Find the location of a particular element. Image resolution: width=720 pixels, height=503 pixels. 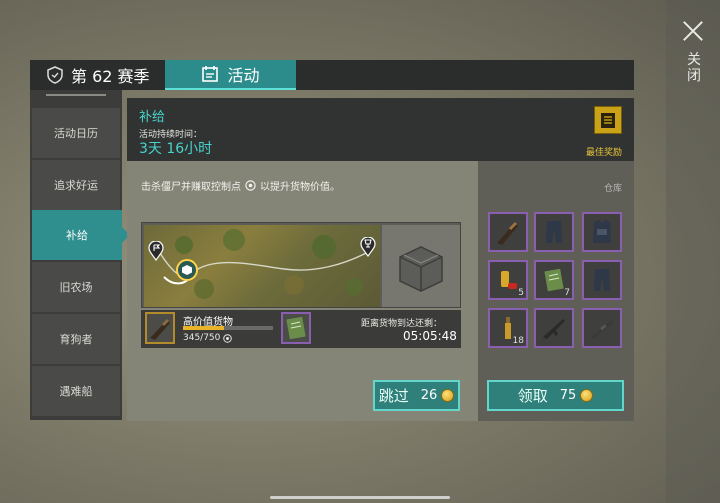

claim-cost: 75 is located at coordinates (568, 395).